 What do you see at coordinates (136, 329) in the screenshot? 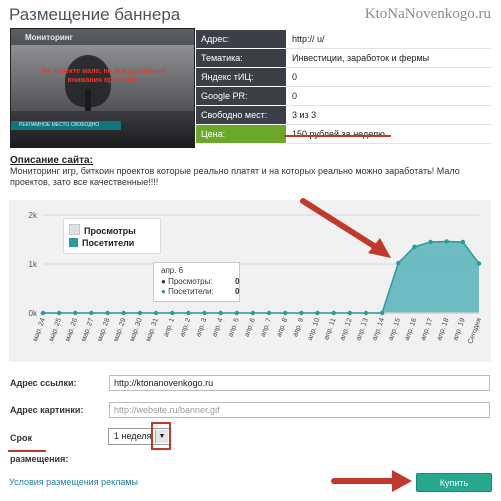
I see `x-tick-label: мар. 30` at bounding box center [136, 329].